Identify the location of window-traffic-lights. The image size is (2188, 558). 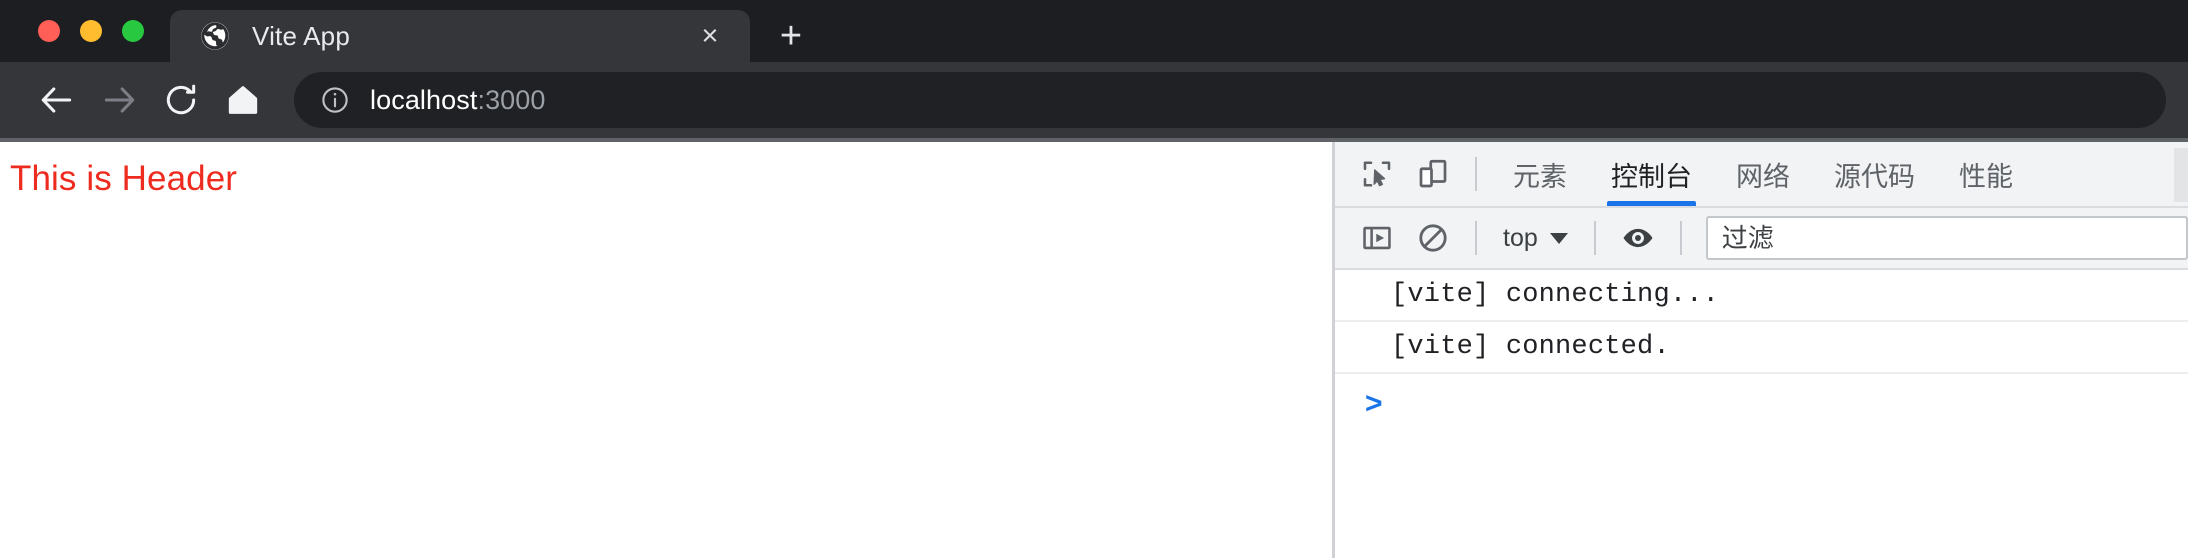
(85, 31).